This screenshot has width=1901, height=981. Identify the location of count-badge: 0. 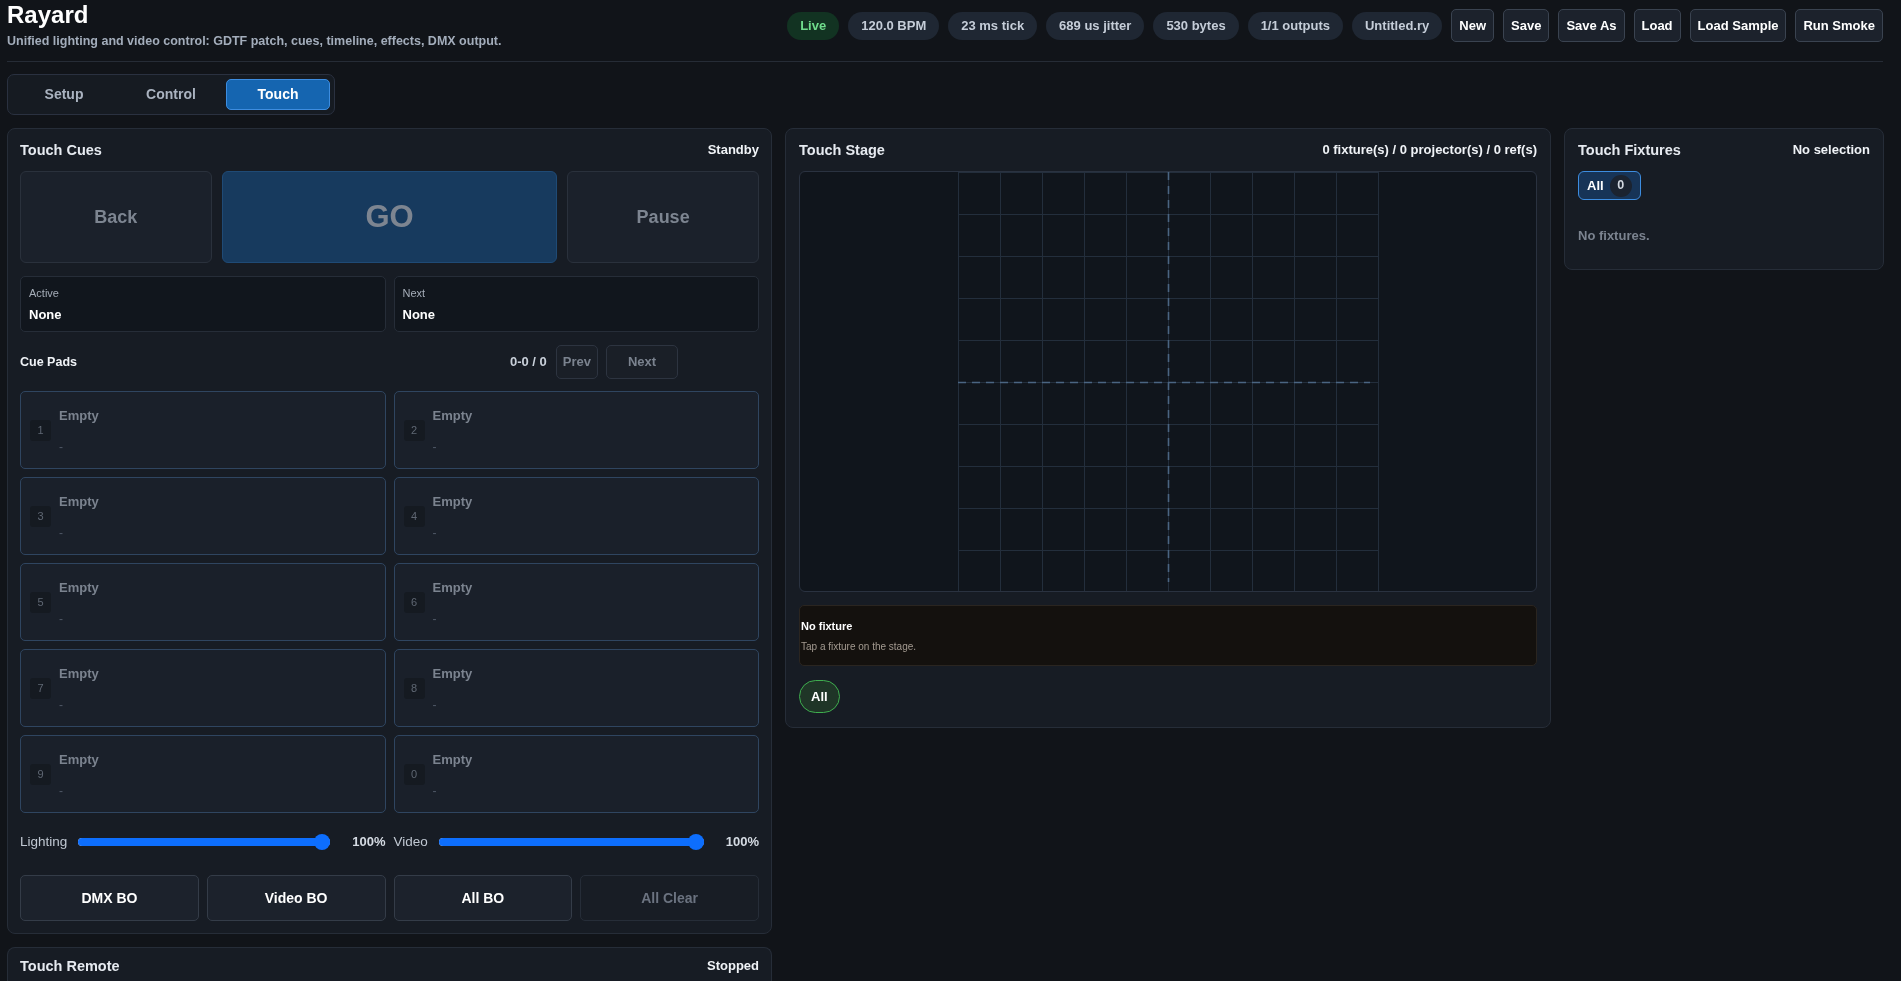
(1620, 185).